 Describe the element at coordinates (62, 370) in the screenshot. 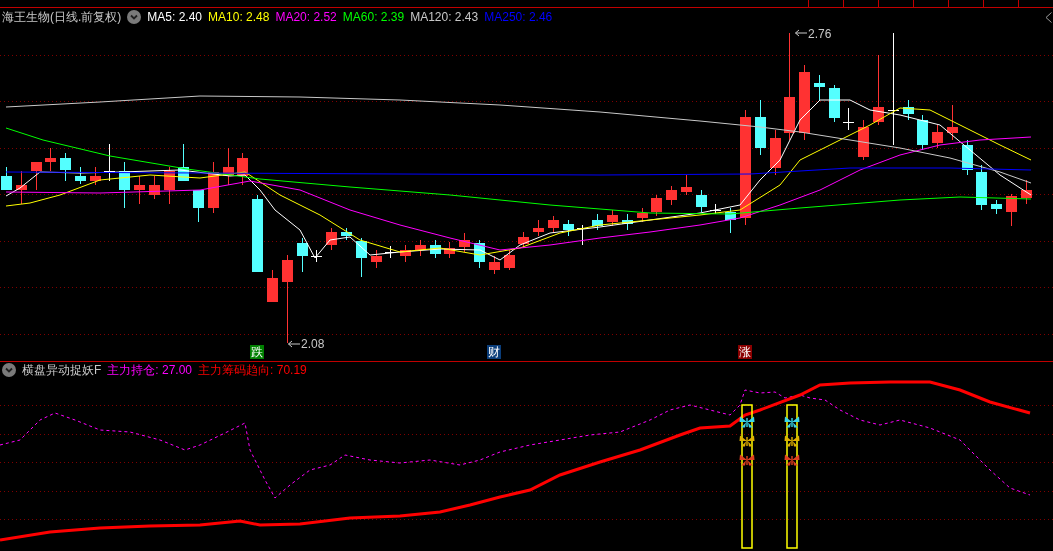

I see `indicator-title: 横盘异动捉妖F` at that location.